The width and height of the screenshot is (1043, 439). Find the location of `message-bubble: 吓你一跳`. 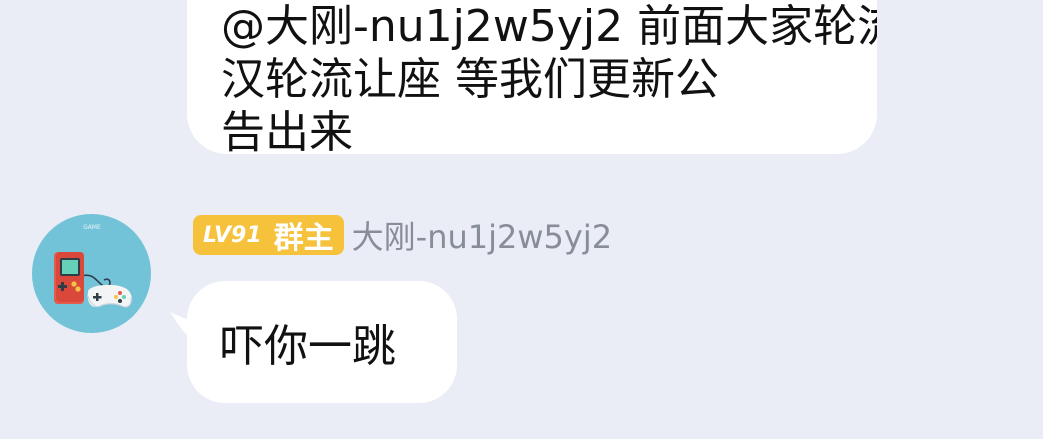

message-bubble: 吓你一跳 is located at coordinates (322, 342).